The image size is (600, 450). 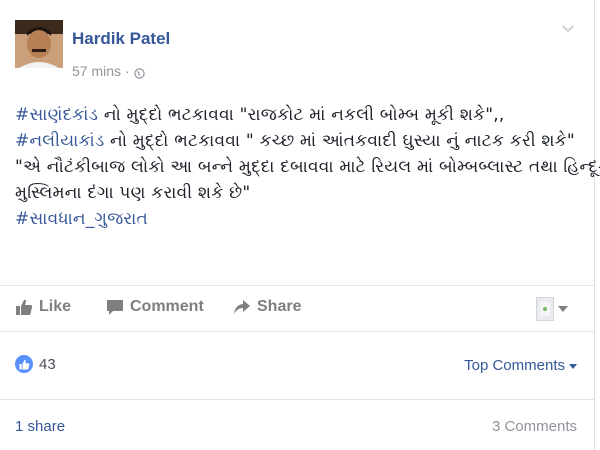 I want to click on share-arrow-icon, so click(x=242, y=307).